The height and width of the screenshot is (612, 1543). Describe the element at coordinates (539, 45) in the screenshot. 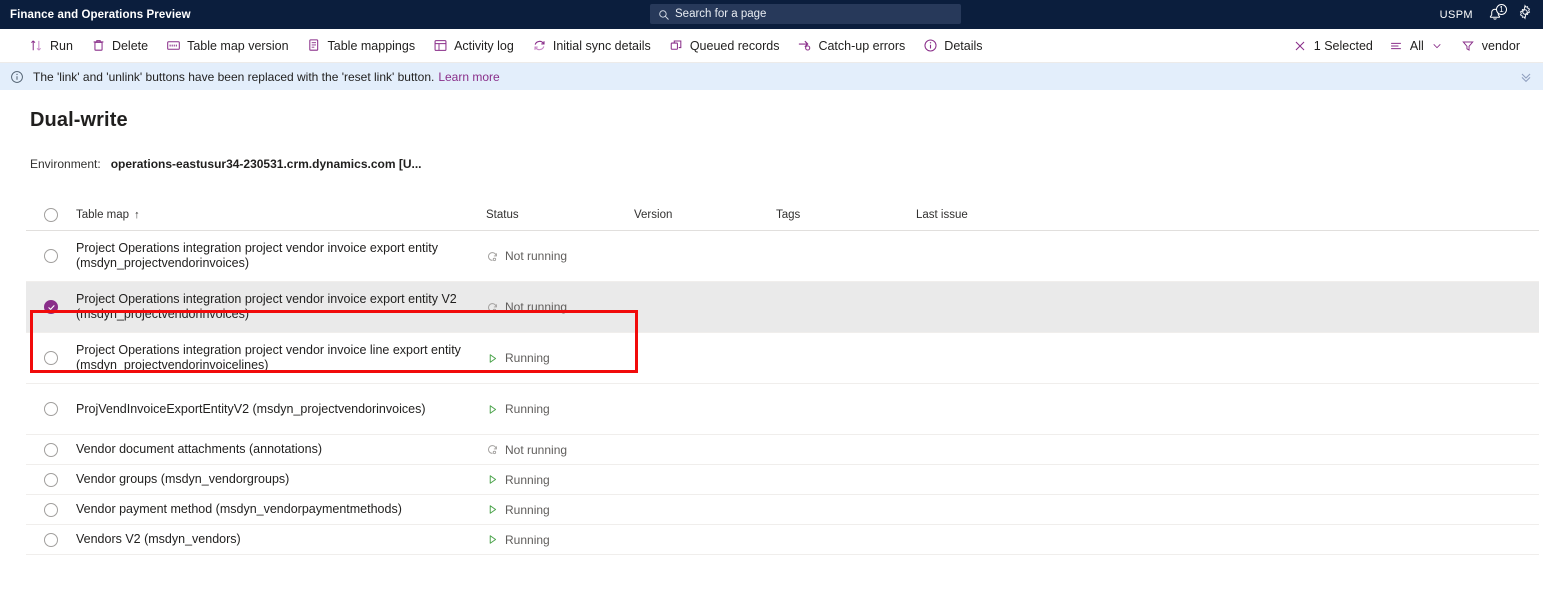

I see `sync-refresh-icon` at that location.